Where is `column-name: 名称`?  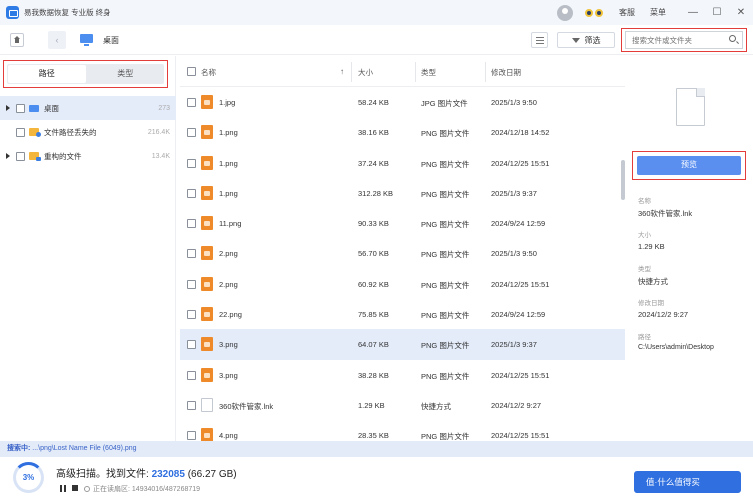 column-name: 名称 is located at coordinates (208, 72).